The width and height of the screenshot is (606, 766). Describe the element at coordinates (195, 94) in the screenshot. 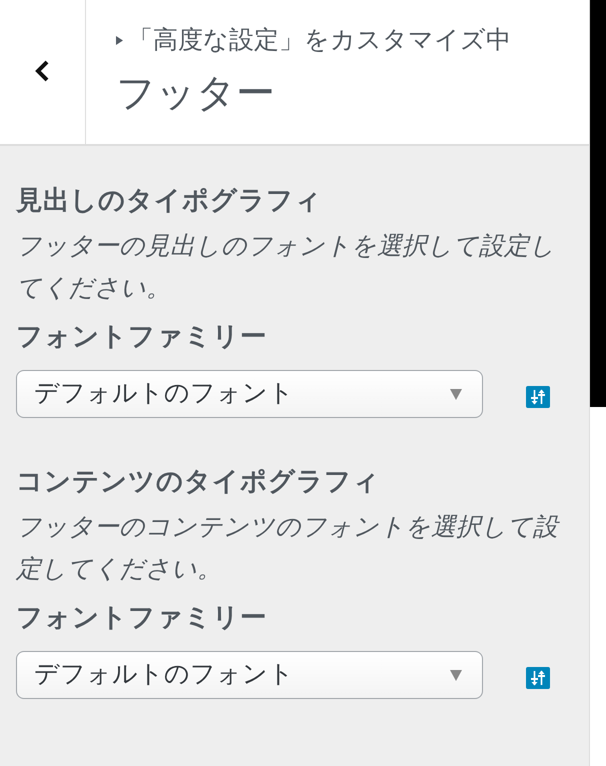

I see `panel-title: フッター` at that location.